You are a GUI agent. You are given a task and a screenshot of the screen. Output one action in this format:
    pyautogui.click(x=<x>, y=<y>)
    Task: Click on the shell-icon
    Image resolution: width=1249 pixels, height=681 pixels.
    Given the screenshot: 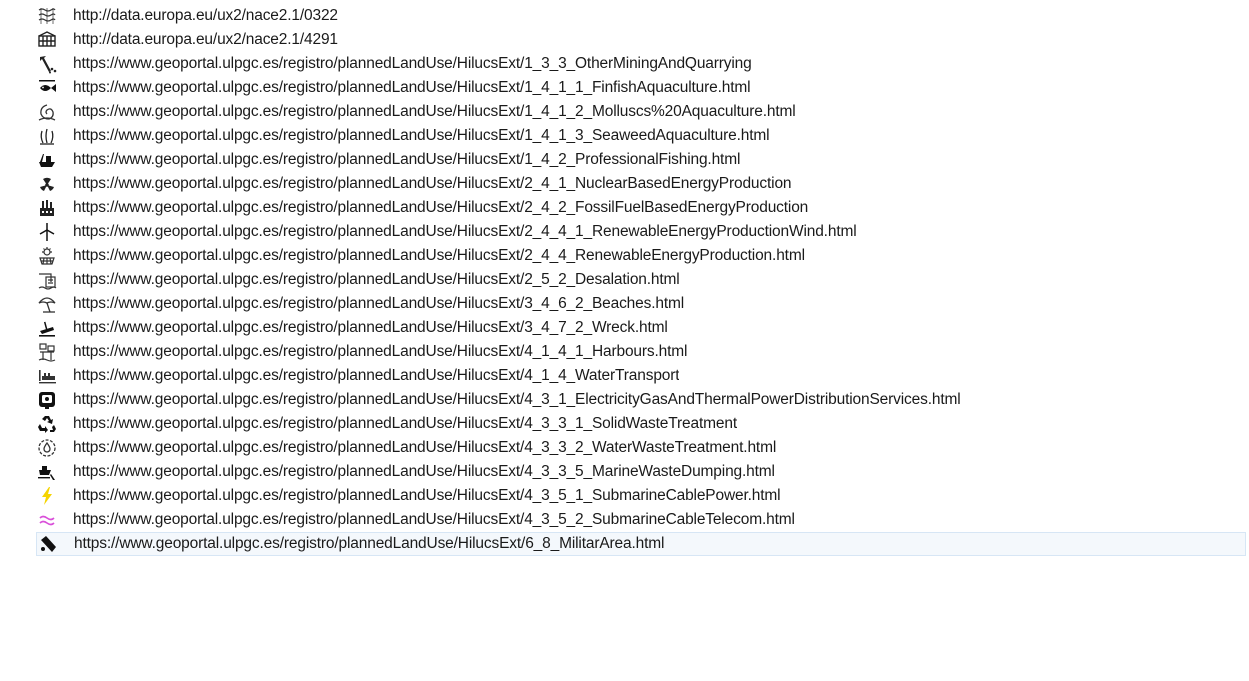 What is the action you would take?
    pyautogui.click(x=47, y=112)
    